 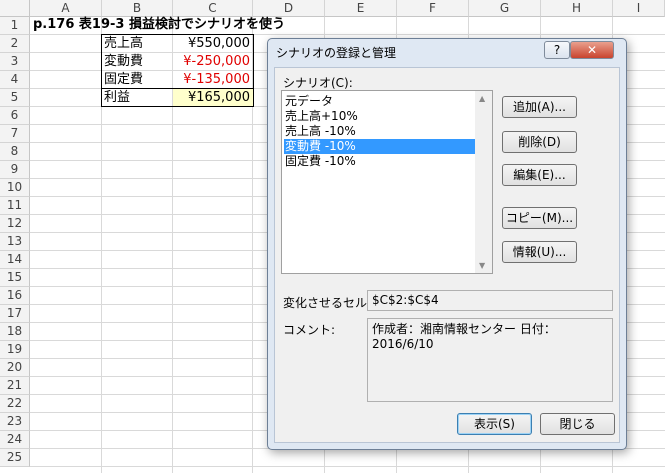 What do you see at coordinates (318, 83) in the screenshot?
I see `scenario-list-label: シナリオ(C):` at bounding box center [318, 83].